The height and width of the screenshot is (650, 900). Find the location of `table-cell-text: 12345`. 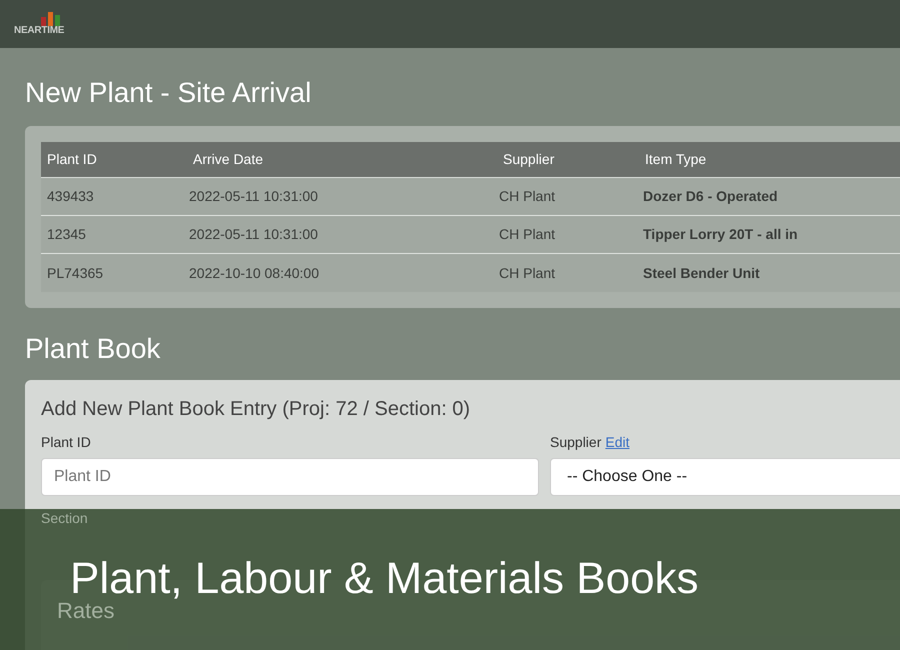

table-cell-text: 12345 is located at coordinates (66, 234).